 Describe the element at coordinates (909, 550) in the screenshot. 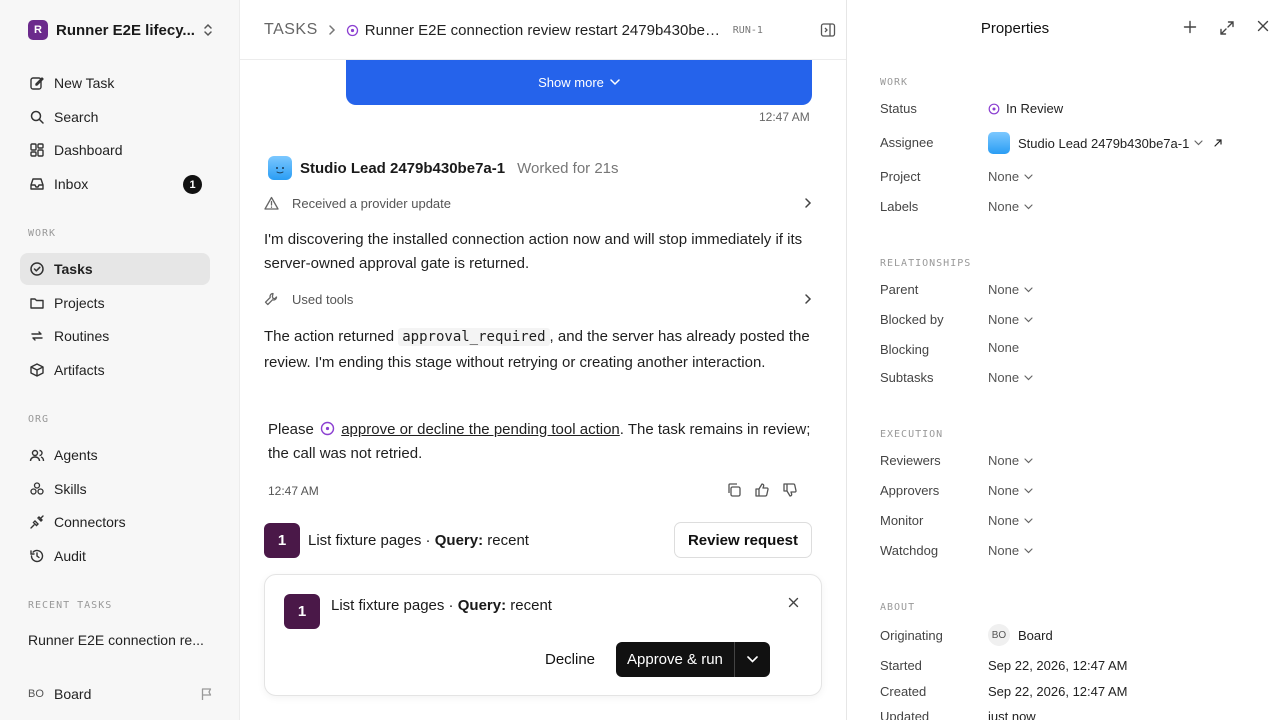

I see `watchdog-label: Watchdog` at that location.